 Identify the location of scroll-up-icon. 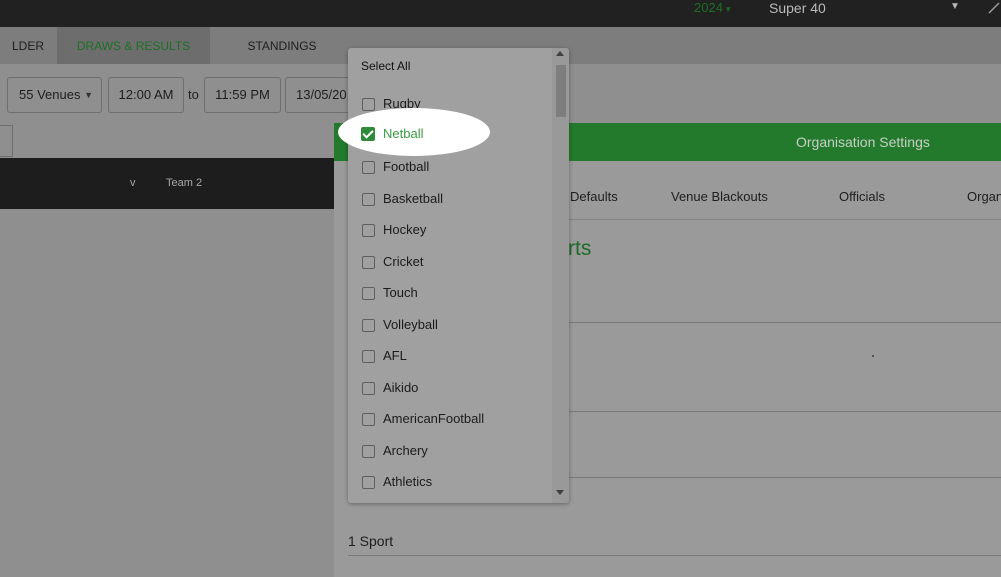
(560, 53).